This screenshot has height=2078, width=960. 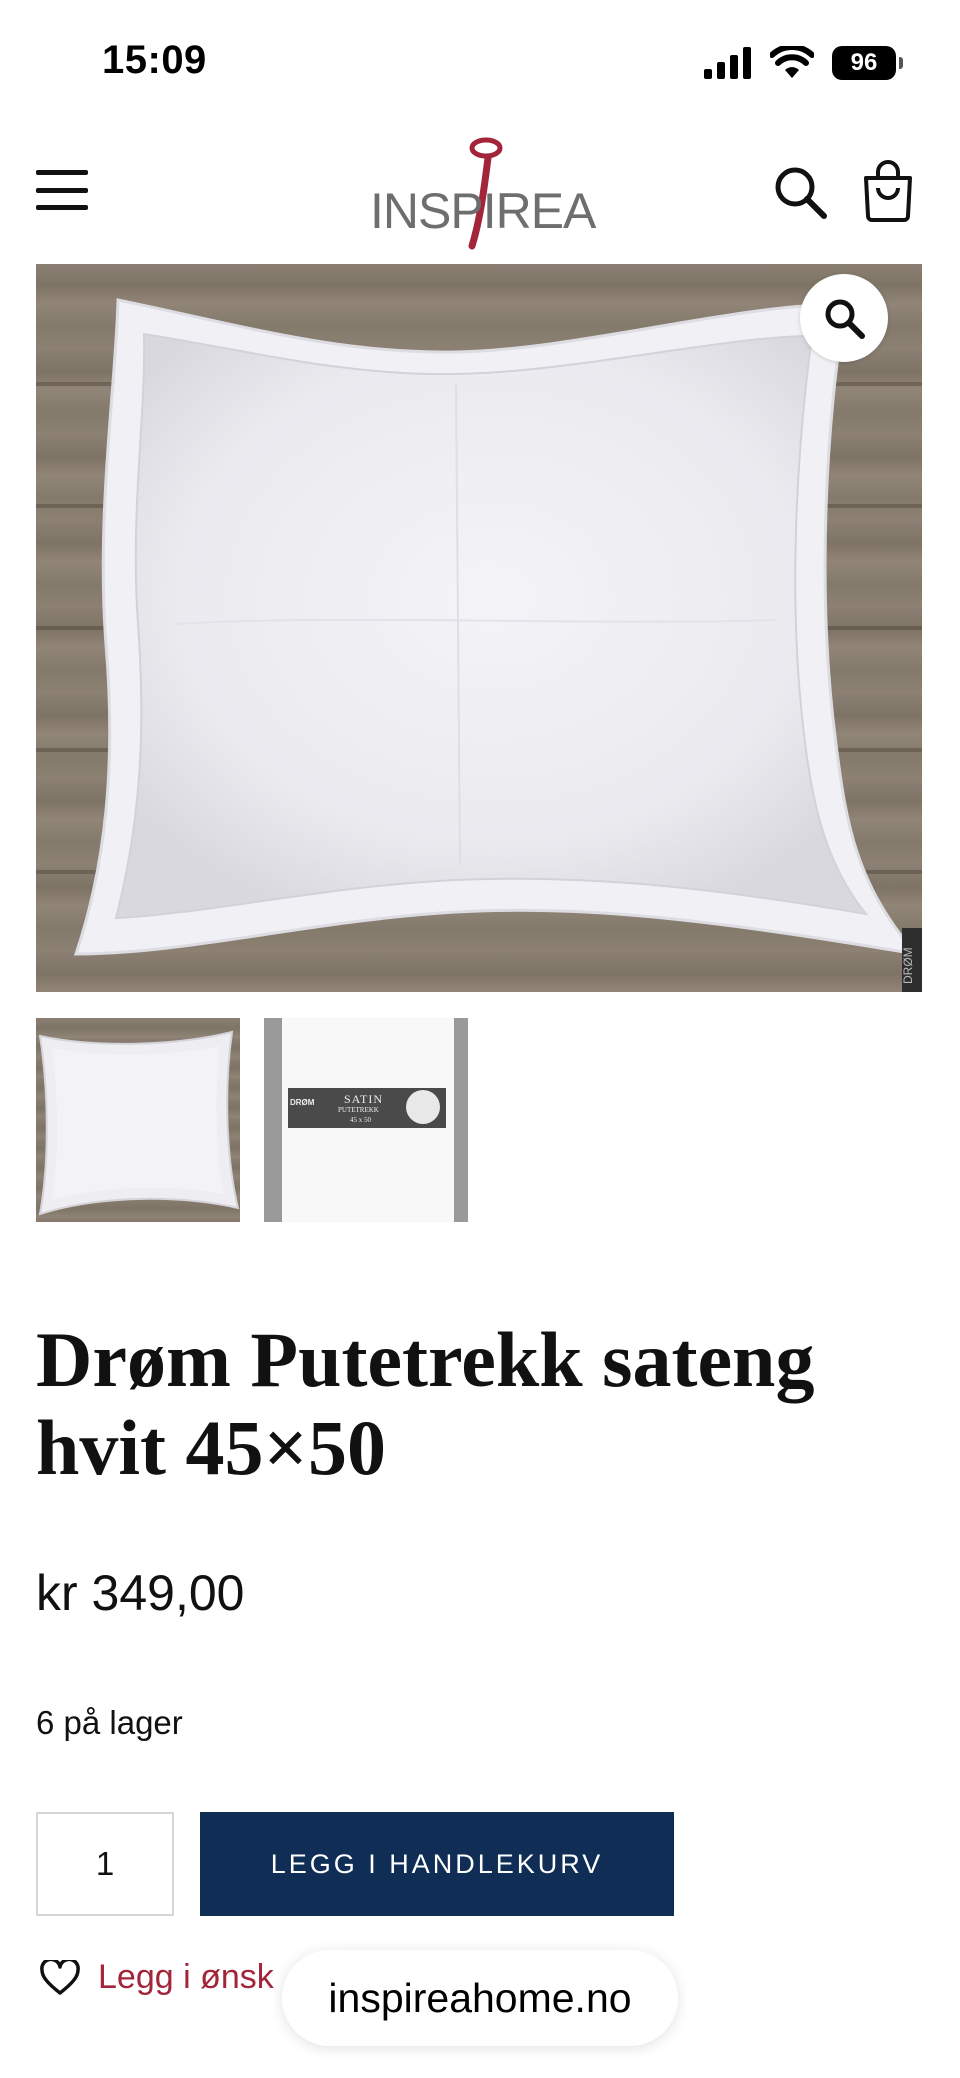 What do you see at coordinates (360, 1120) in the screenshot?
I see `package-size: 45 x 50` at bounding box center [360, 1120].